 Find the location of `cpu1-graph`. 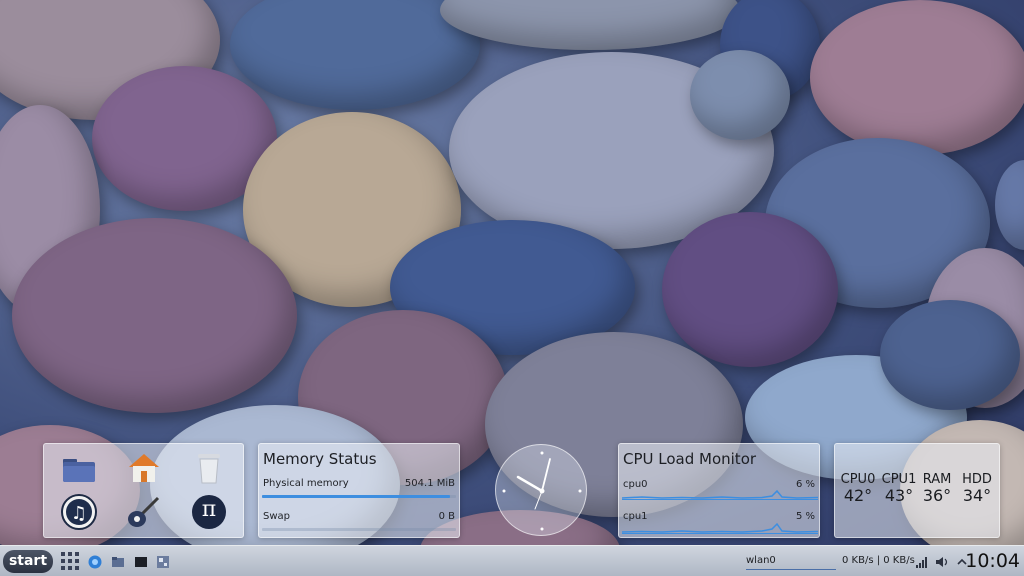

cpu1-graph is located at coordinates (720, 528).